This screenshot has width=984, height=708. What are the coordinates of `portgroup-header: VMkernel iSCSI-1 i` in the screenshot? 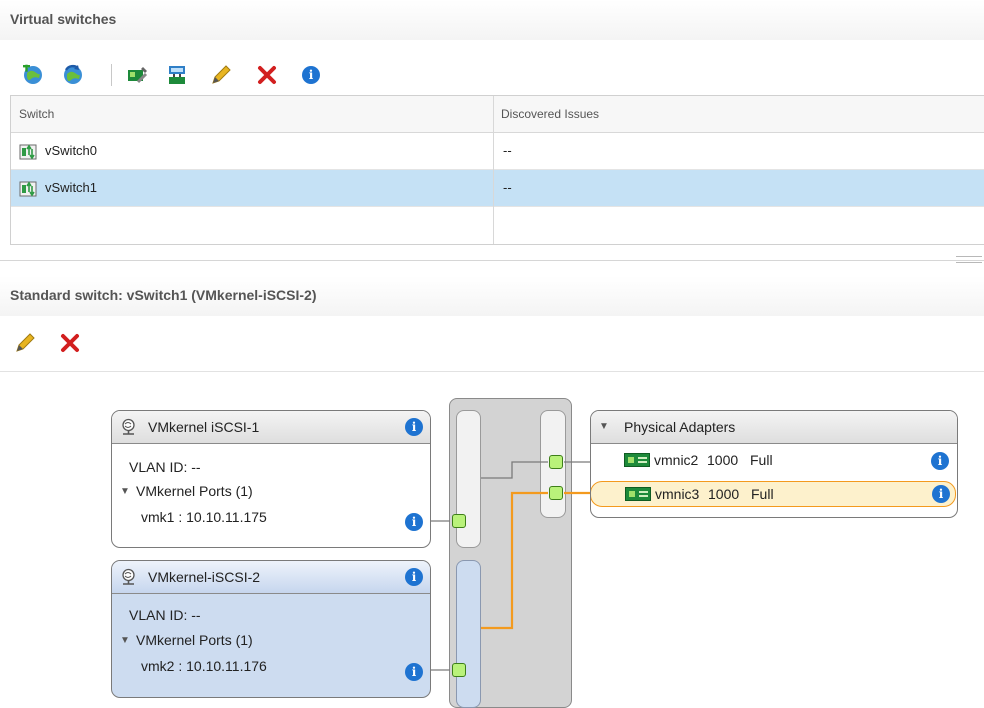 It's located at (271, 427).